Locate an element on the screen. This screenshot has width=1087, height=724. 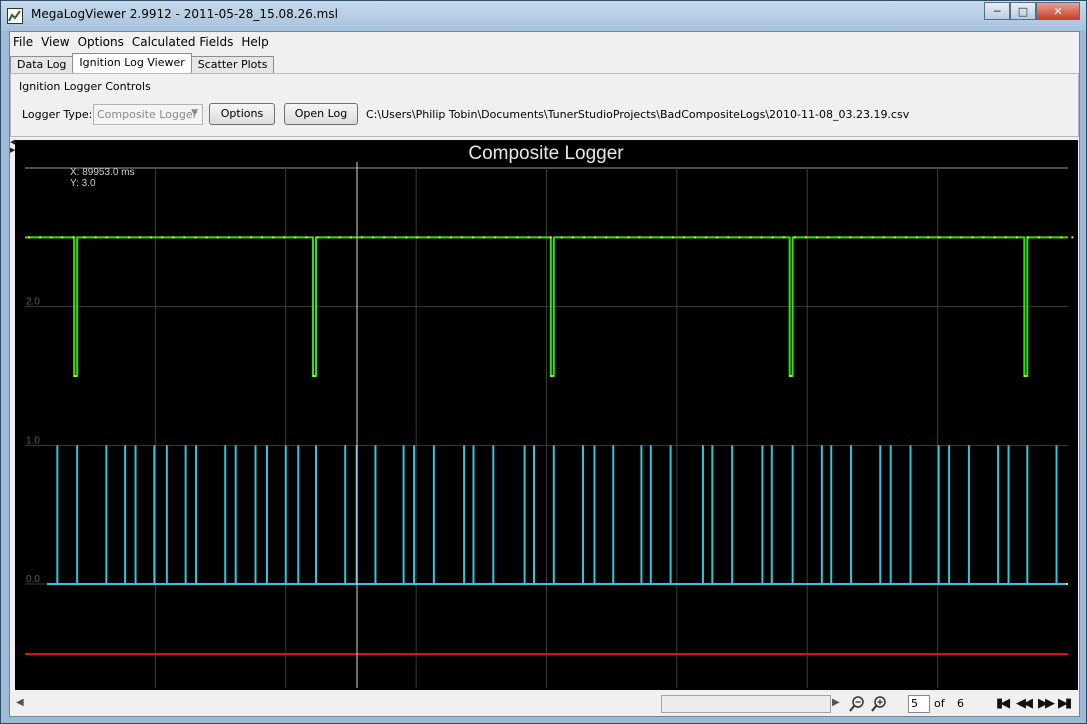
minimize-button: ─ is located at coordinates (997, 11).